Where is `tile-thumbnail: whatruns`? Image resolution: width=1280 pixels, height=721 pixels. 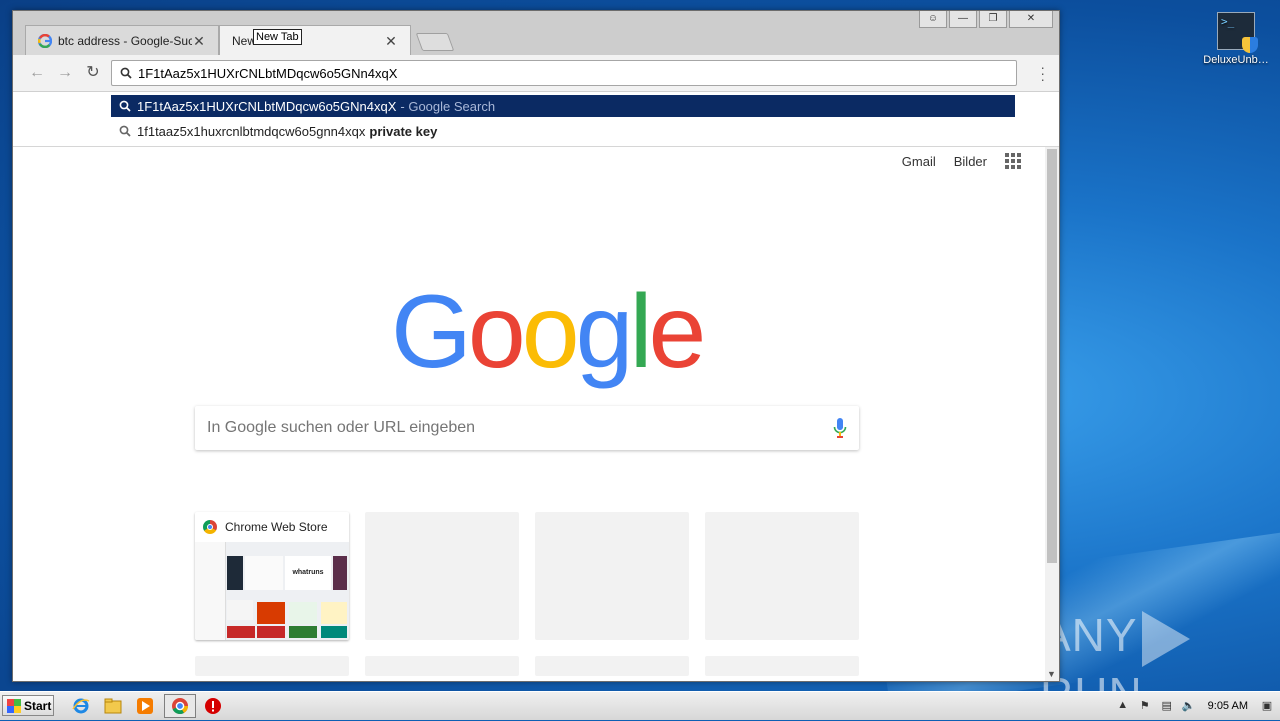 tile-thumbnail: whatruns is located at coordinates (272, 591).